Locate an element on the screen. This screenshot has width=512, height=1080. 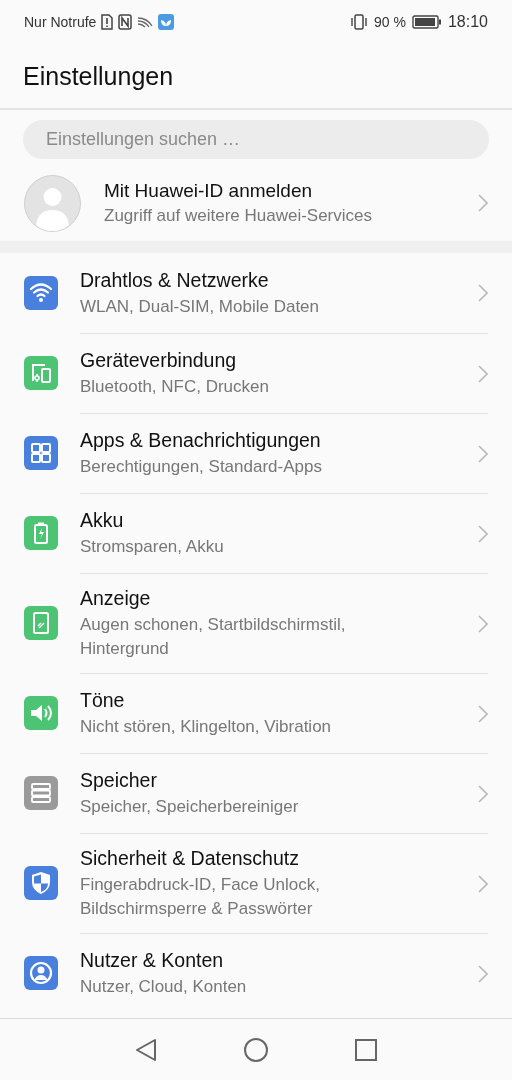
vibrate-icon is located at coordinates (359, 22).